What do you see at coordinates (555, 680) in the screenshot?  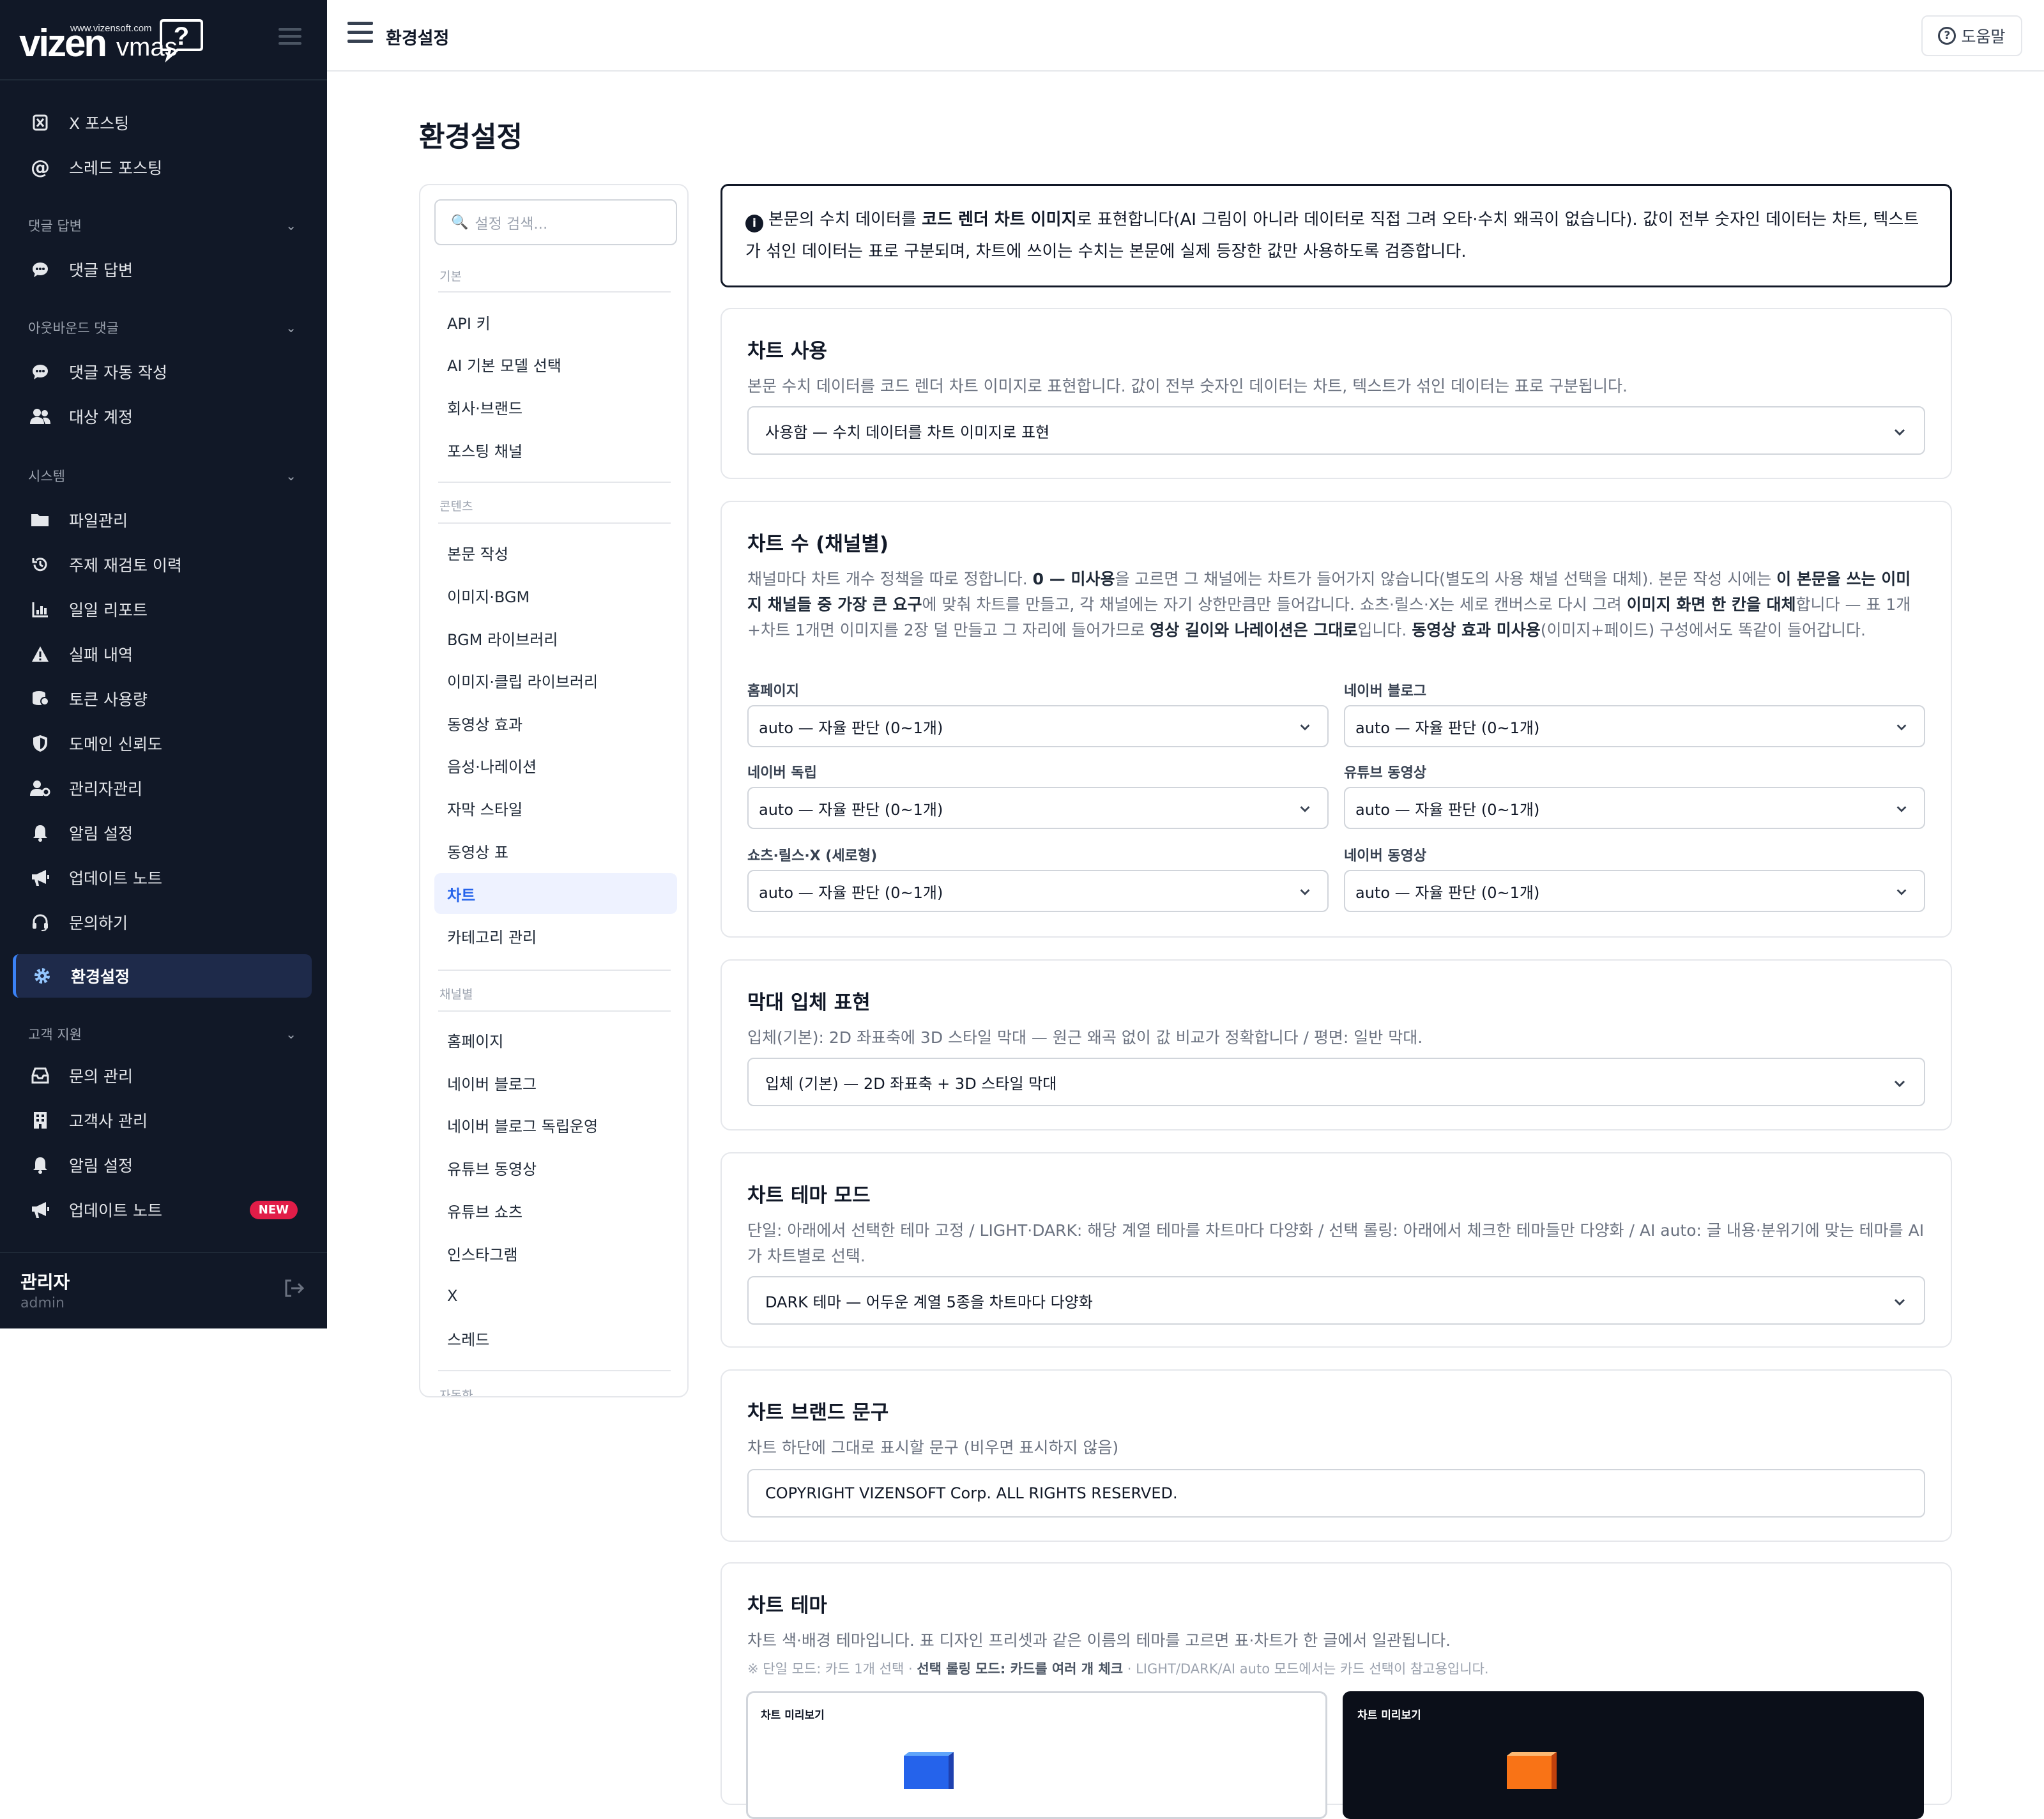 I see `subnav-item-image-clip-library: 이미지·클립 라이브러리` at bounding box center [555, 680].